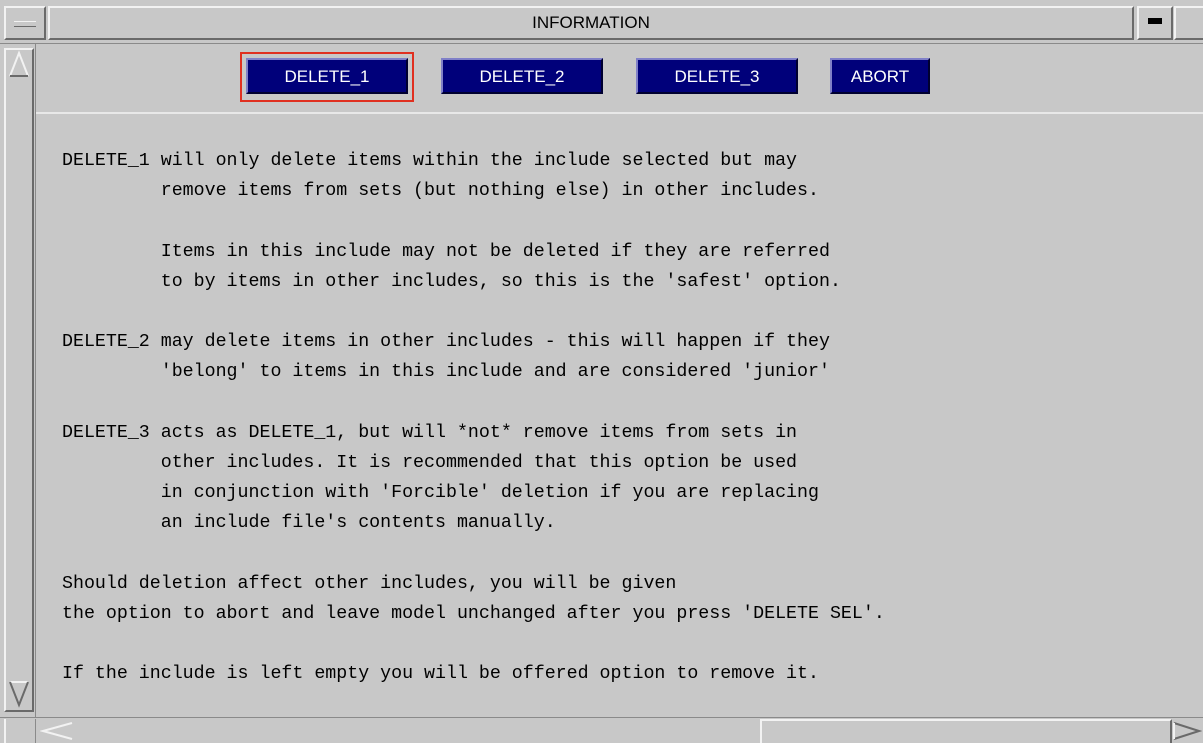 The image size is (1203, 743). Describe the element at coordinates (1188, 23) in the screenshot. I see `maximize-button` at that location.